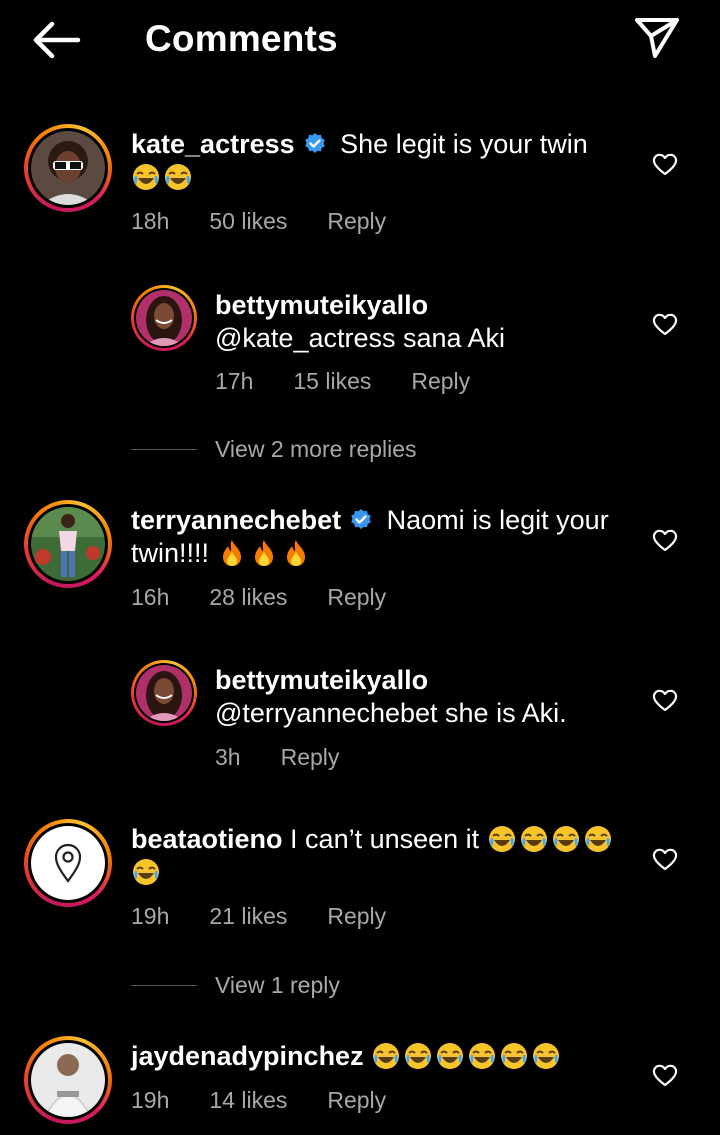 This screenshot has width=720, height=1135. I want to click on comment-time: 17h, so click(234, 381).